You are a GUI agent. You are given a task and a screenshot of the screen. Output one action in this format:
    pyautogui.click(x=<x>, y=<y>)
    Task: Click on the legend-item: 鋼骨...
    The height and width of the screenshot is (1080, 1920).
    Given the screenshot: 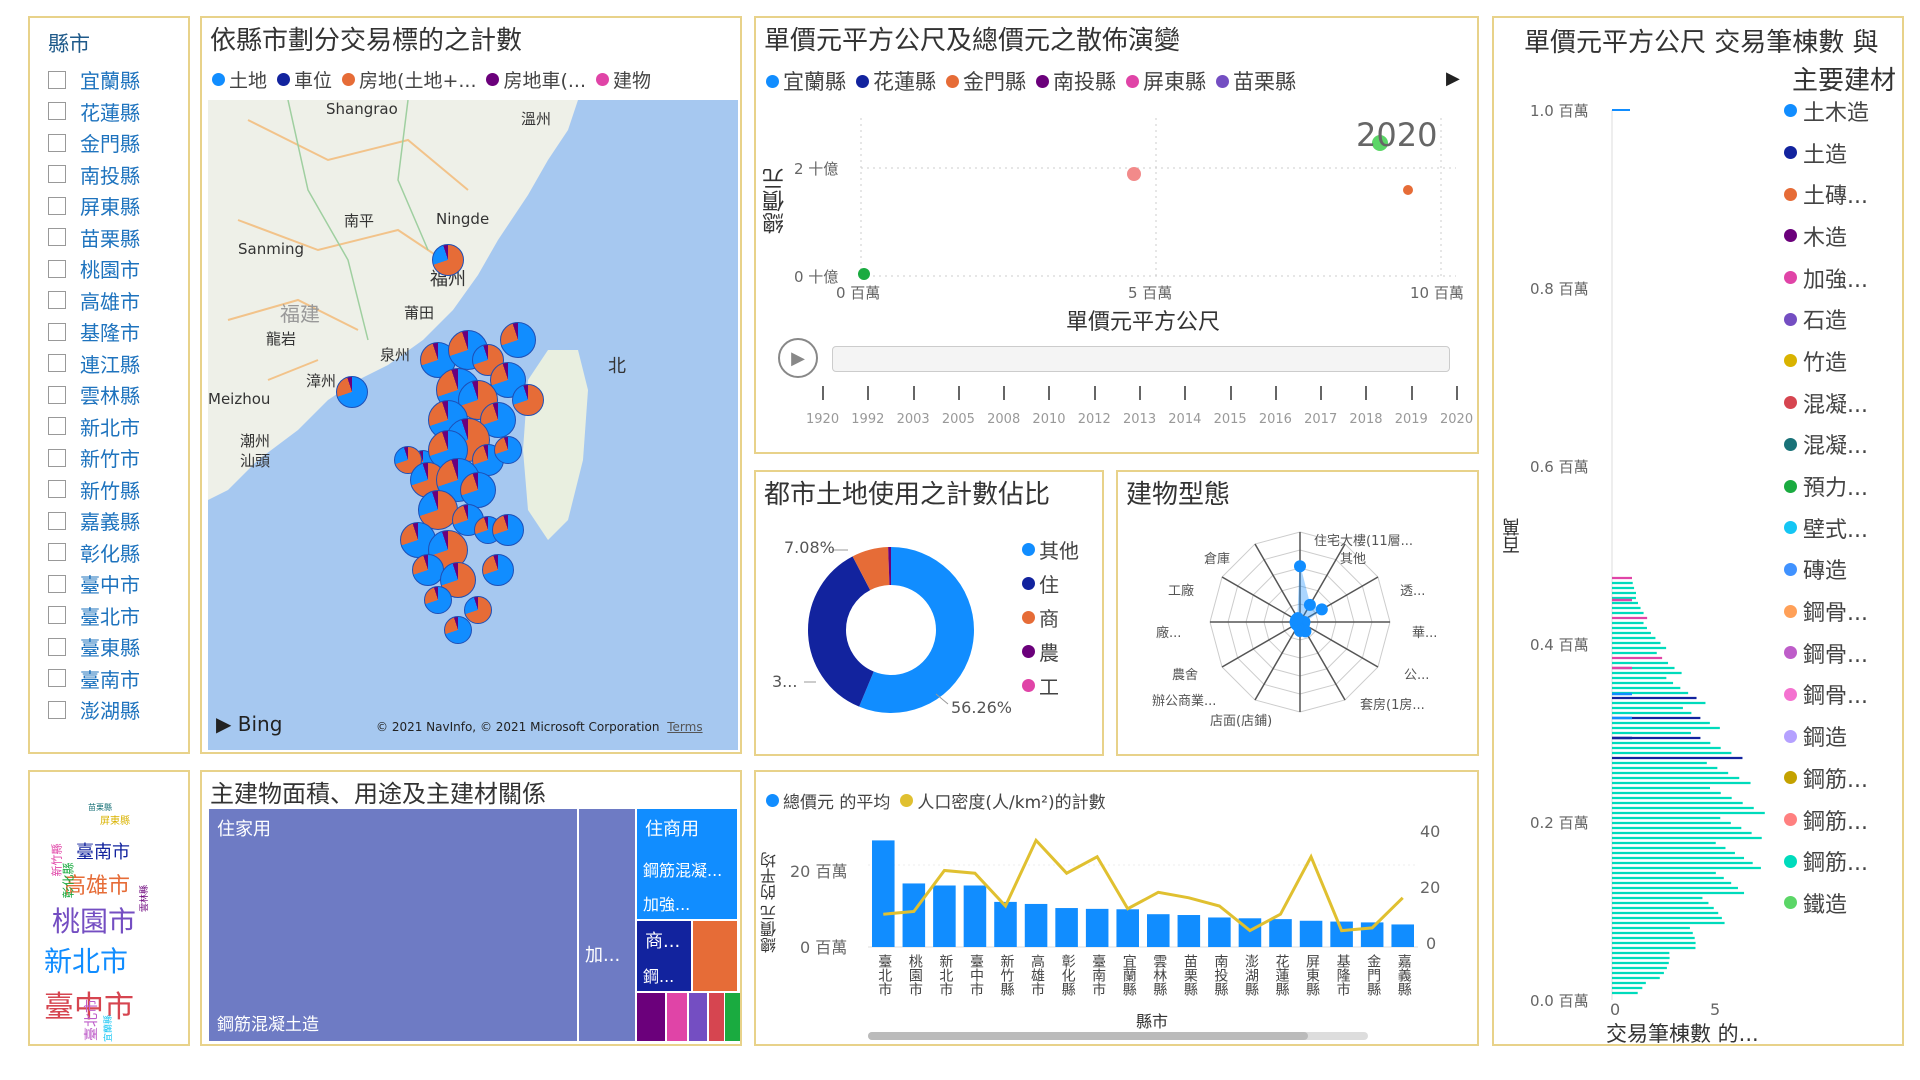 What is the action you would take?
    pyautogui.click(x=1826, y=653)
    